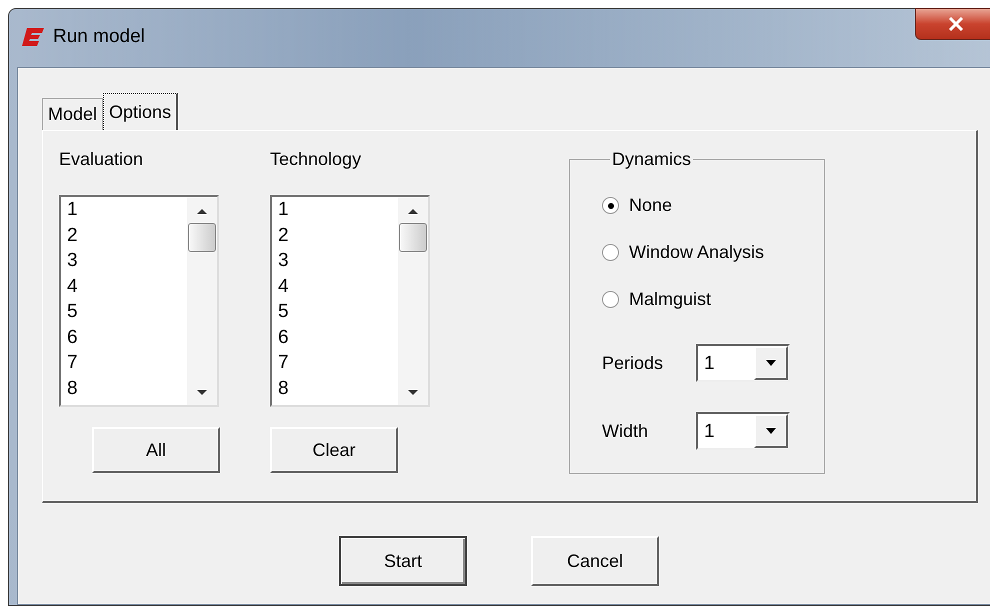 This screenshot has width=990, height=614. I want to click on window-title: Run model, so click(99, 37).